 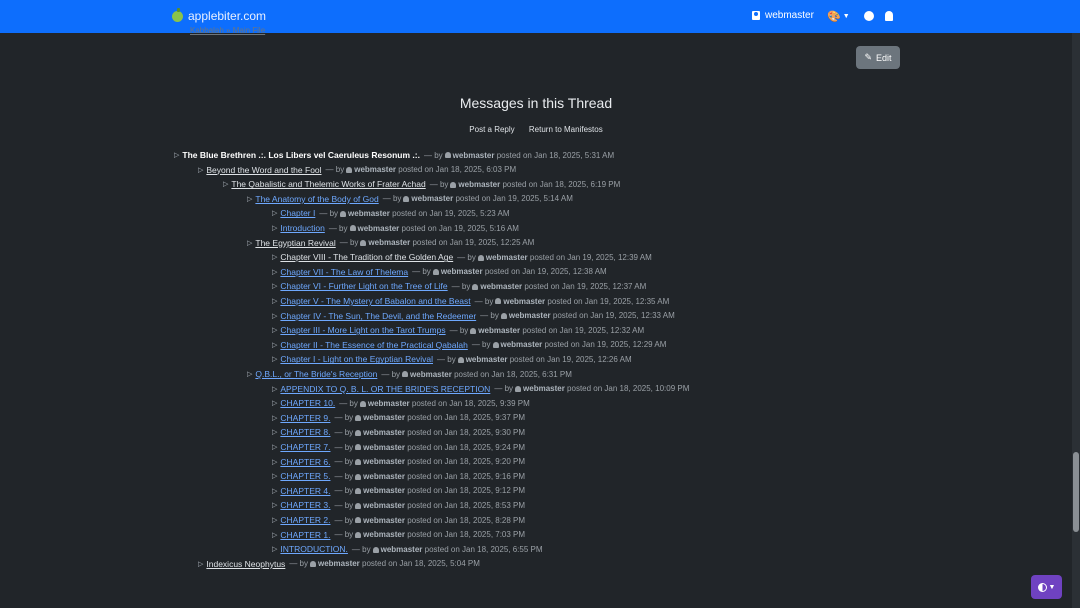 What do you see at coordinates (245, 564) in the screenshot?
I see `thread-row-title: Indexicus Neophytus` at bounding box center [245, 564].